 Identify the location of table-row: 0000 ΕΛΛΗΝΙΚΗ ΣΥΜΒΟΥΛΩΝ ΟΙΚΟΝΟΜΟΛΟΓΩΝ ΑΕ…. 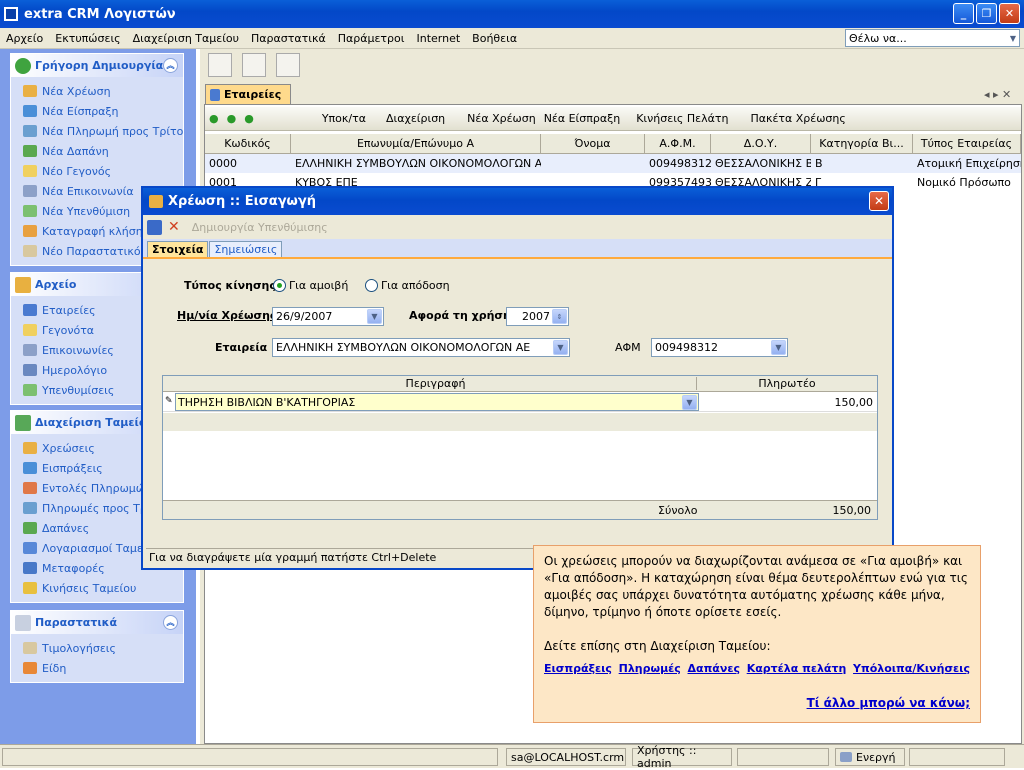
(613, 163).